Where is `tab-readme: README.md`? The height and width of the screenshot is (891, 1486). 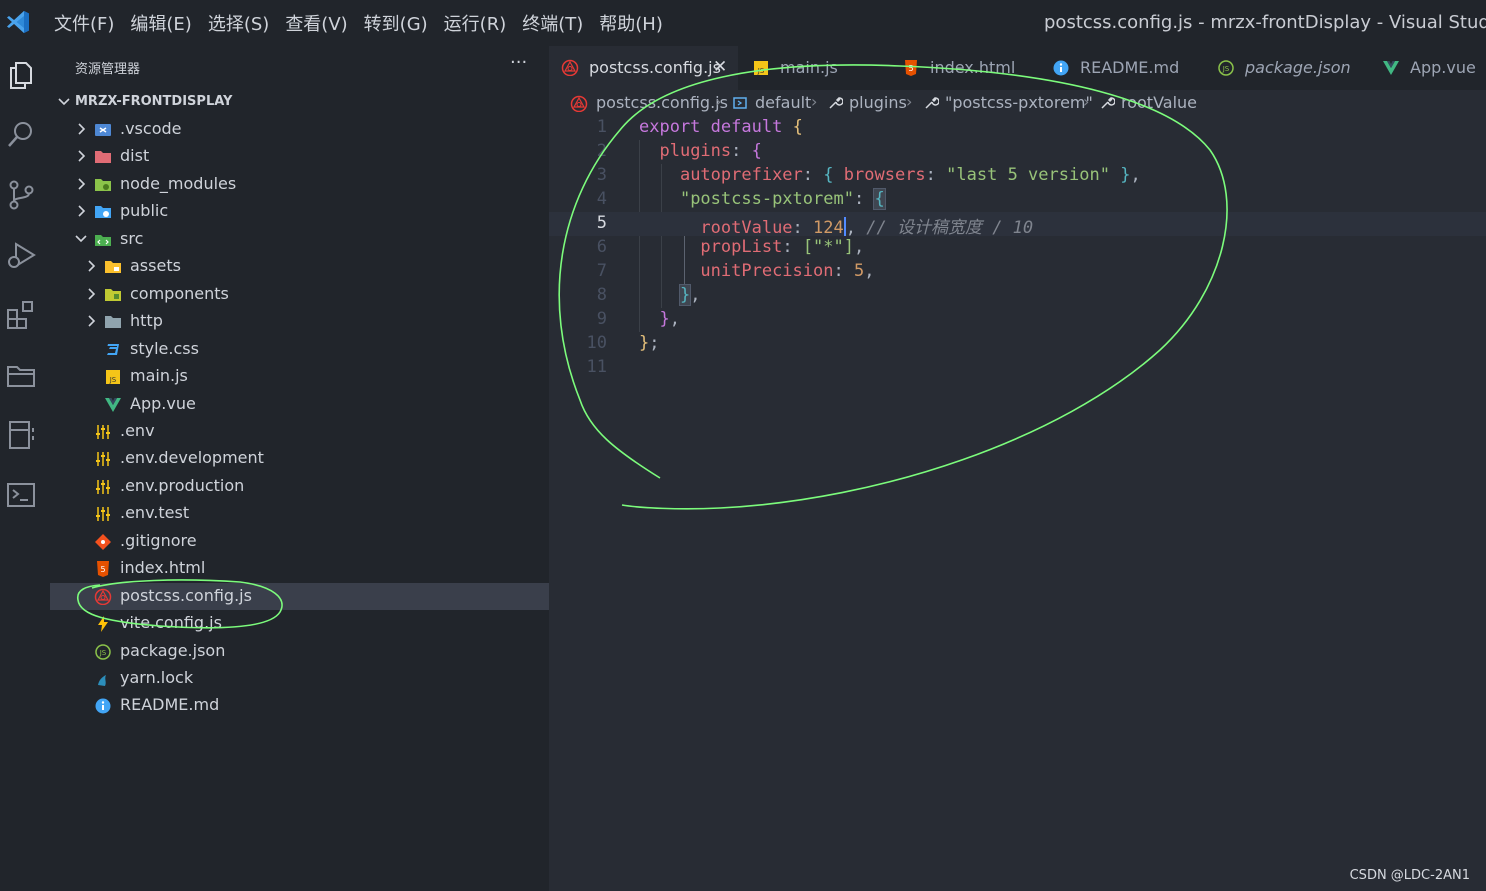 tab-readme: README.md is located at coordinates (1121, 68).